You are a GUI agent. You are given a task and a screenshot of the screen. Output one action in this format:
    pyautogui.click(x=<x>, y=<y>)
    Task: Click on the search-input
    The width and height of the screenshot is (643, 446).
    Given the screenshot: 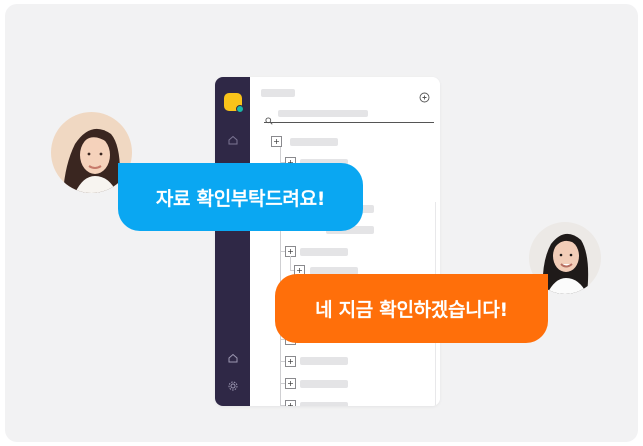 What is the action you would take?
    pyautogui.click(x=349, y=116)
    